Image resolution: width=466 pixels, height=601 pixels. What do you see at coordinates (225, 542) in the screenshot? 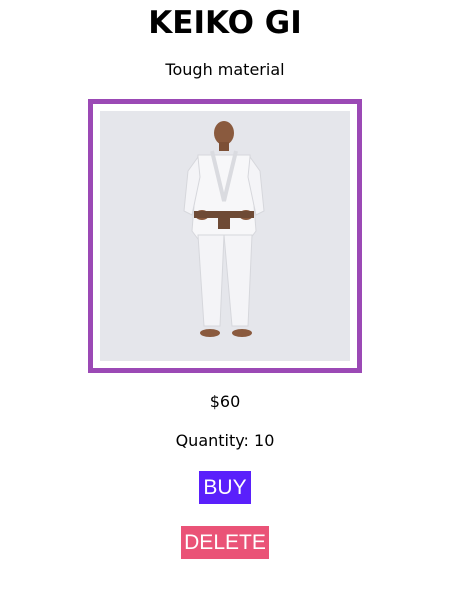
I see `delete-button: DELETE` at bounding box center [225, 542].